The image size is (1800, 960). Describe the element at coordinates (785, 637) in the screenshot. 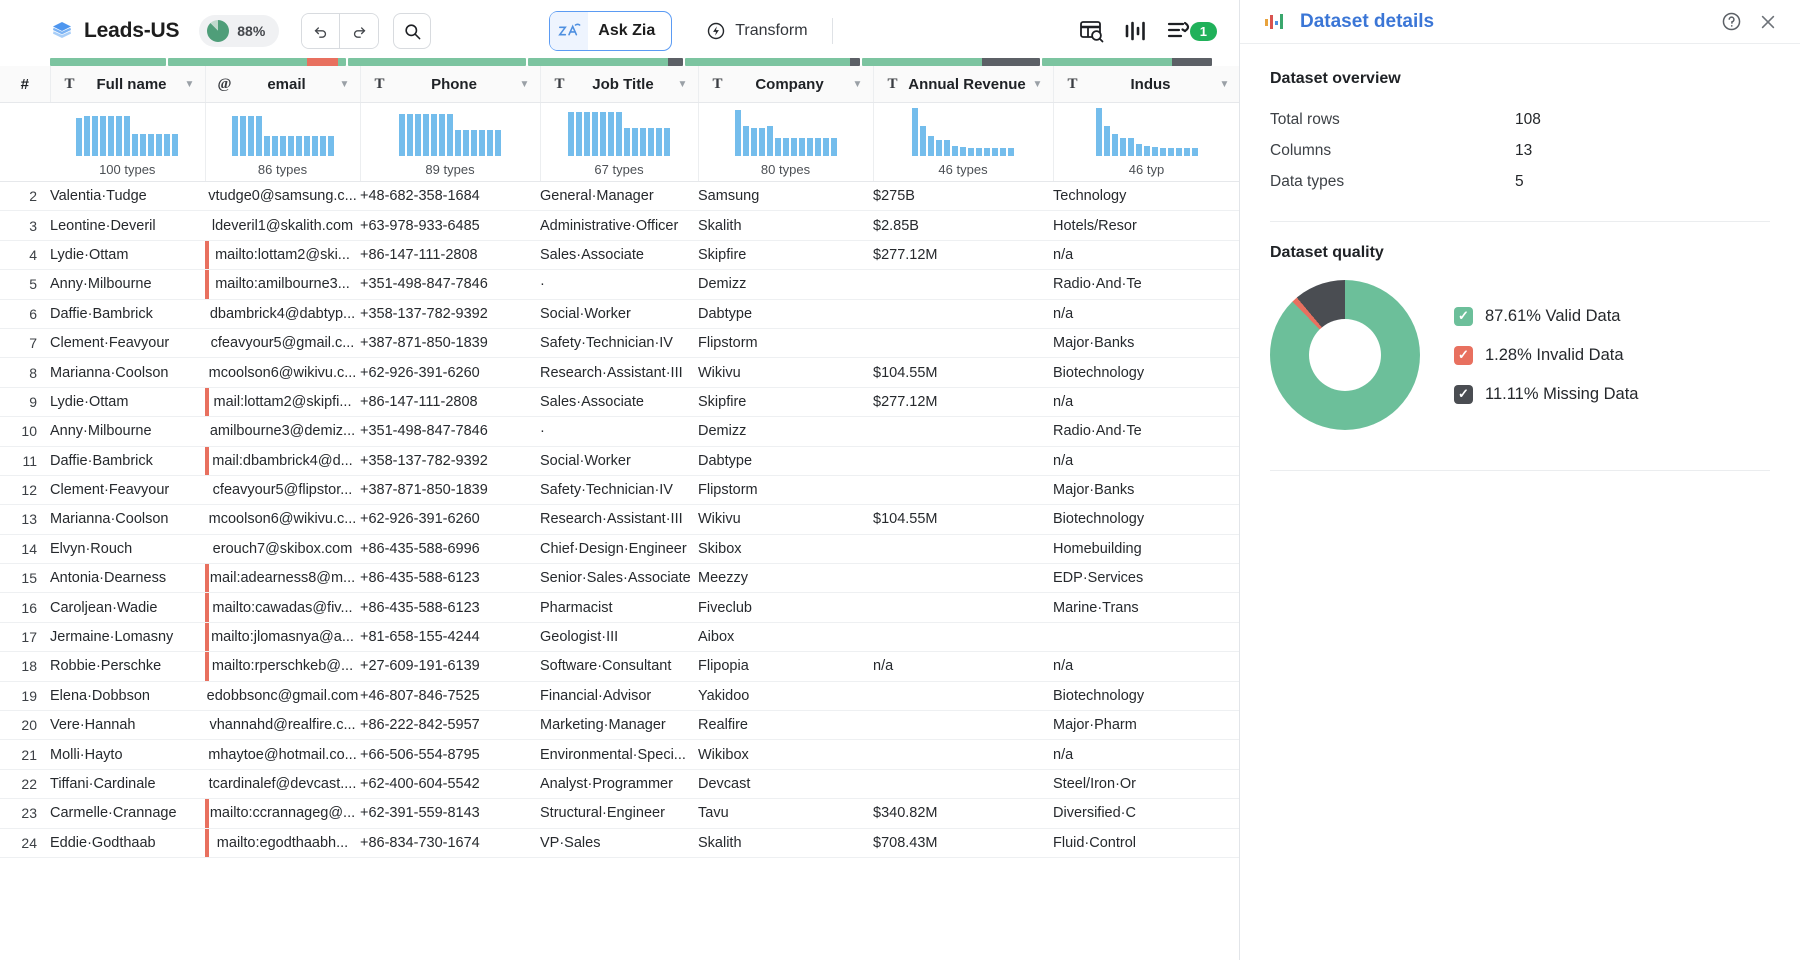

I see `cell-company: Aibox` at that location.